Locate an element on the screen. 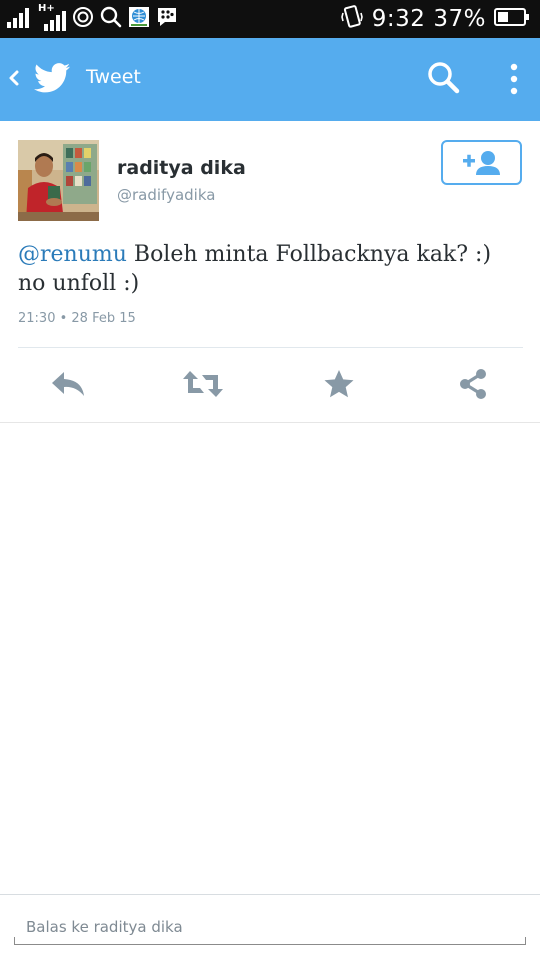 The image size is (540, 960). mention-link: @renumu is located at coordinates (72, 254).